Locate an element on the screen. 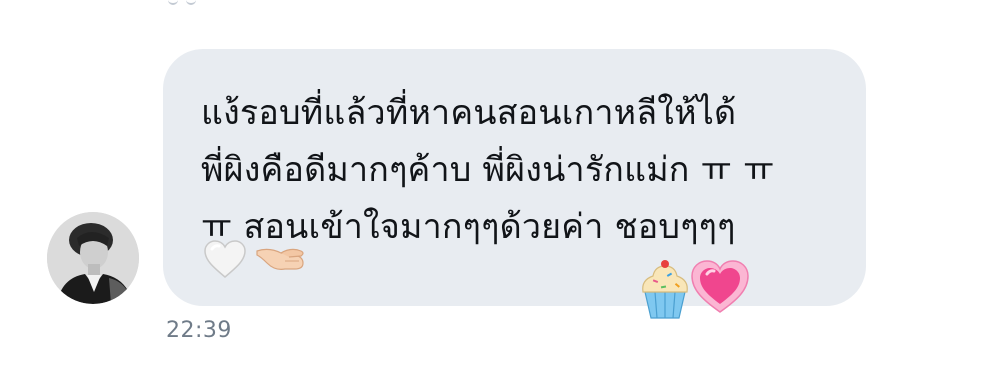  pink-heart-icon is located at coordinates (720, 286).